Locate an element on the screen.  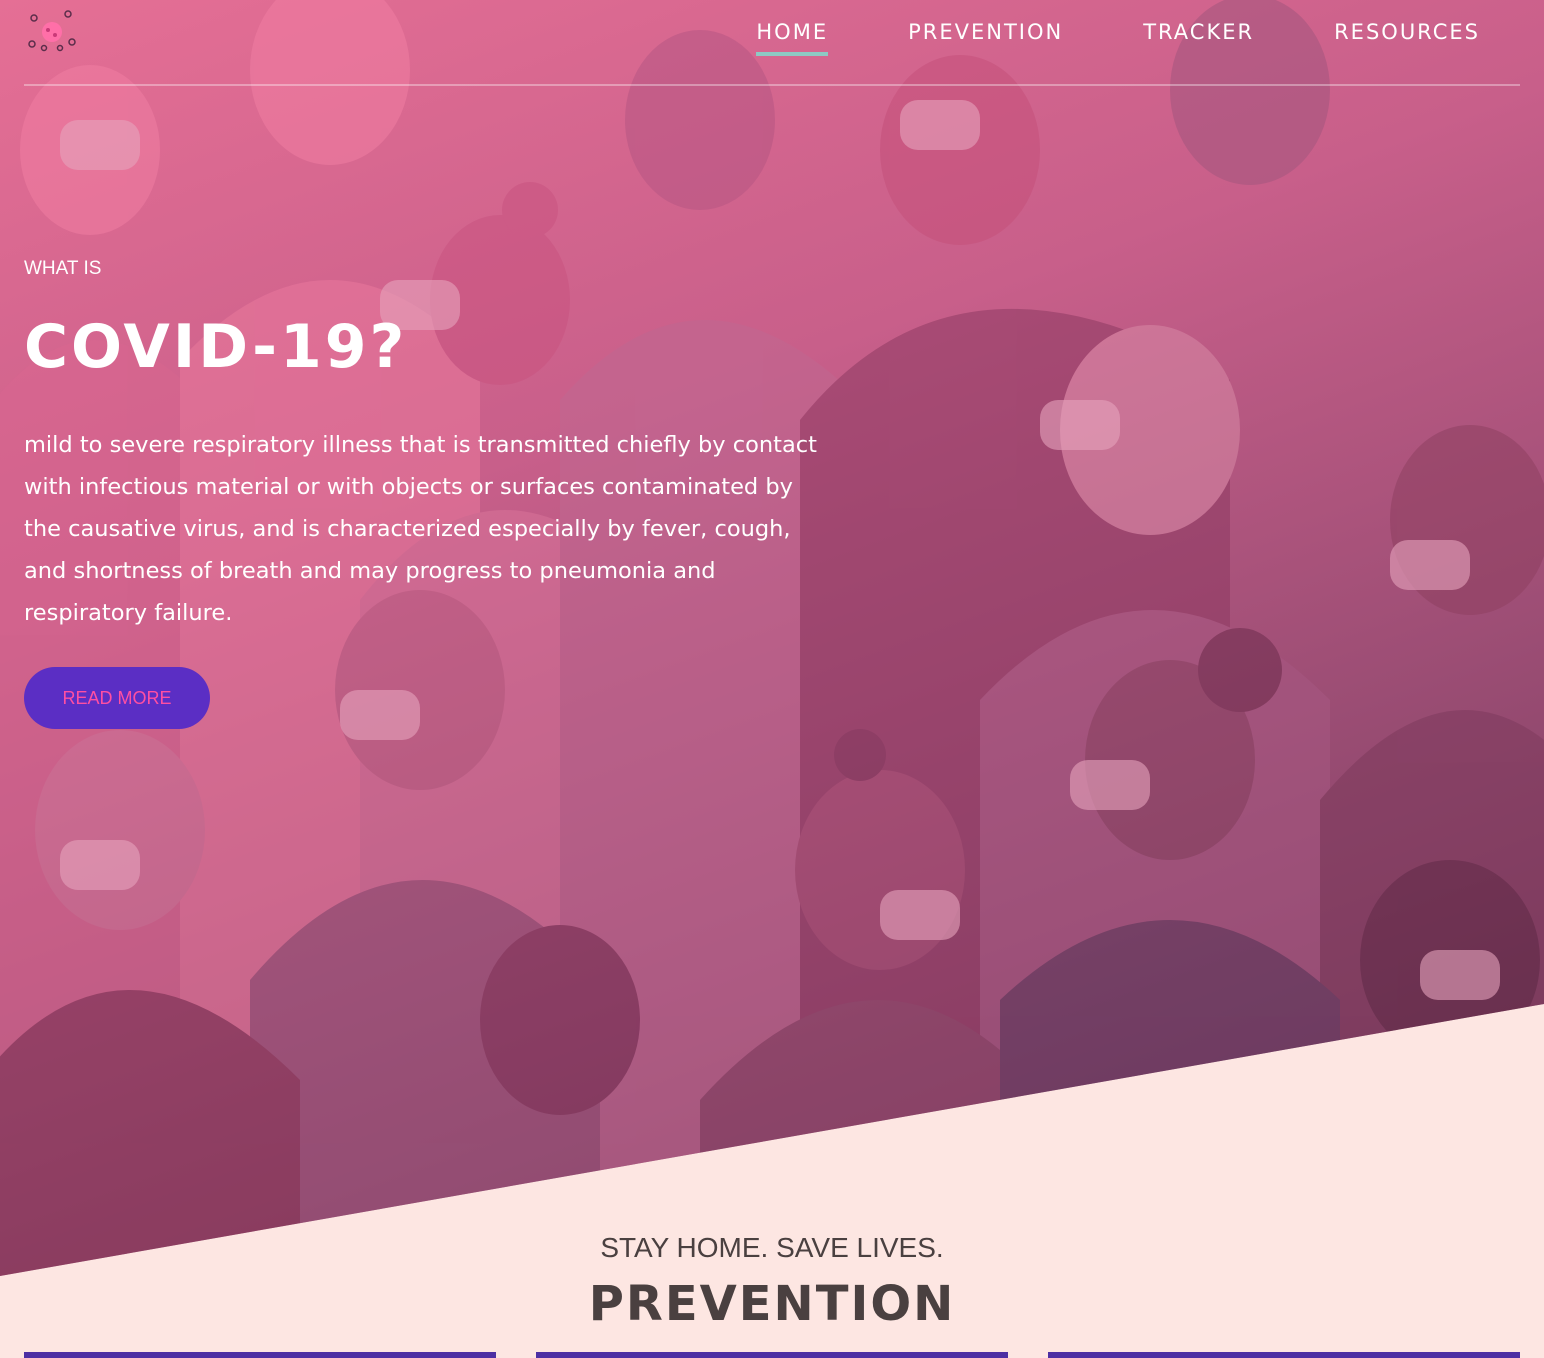
prevention-tagline: STAY HOME. SAVE LIVES. is located at coordinates (772, 1247).